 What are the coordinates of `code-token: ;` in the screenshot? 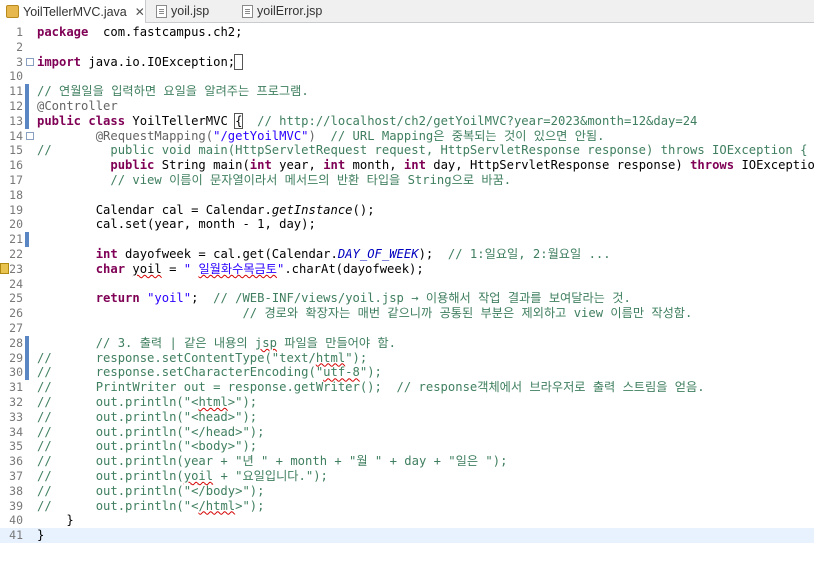 It's located at (202, 298).